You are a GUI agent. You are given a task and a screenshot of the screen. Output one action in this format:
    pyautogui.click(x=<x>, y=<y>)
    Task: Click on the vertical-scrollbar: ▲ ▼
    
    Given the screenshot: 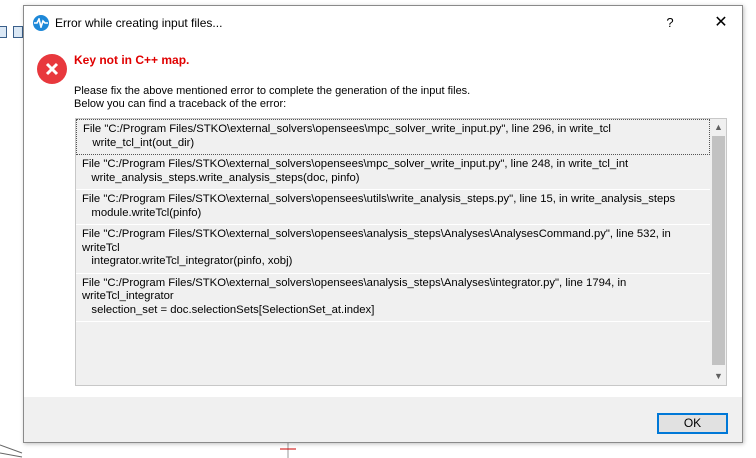 What is the action you would take?
    pyautogui.click(x=718, y=252)
    